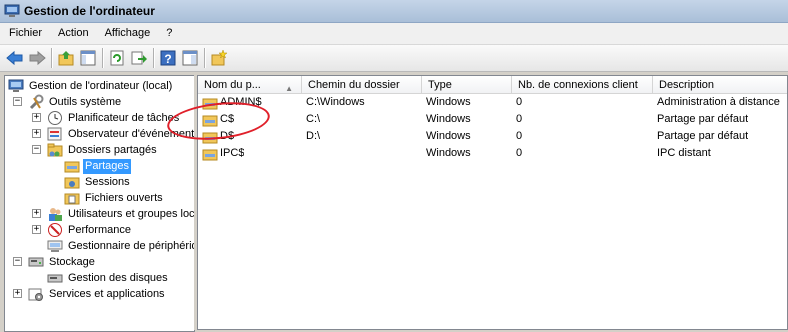  I want to click on tree-label: Utilisateurs et groupes locaux, so click(131, 213).